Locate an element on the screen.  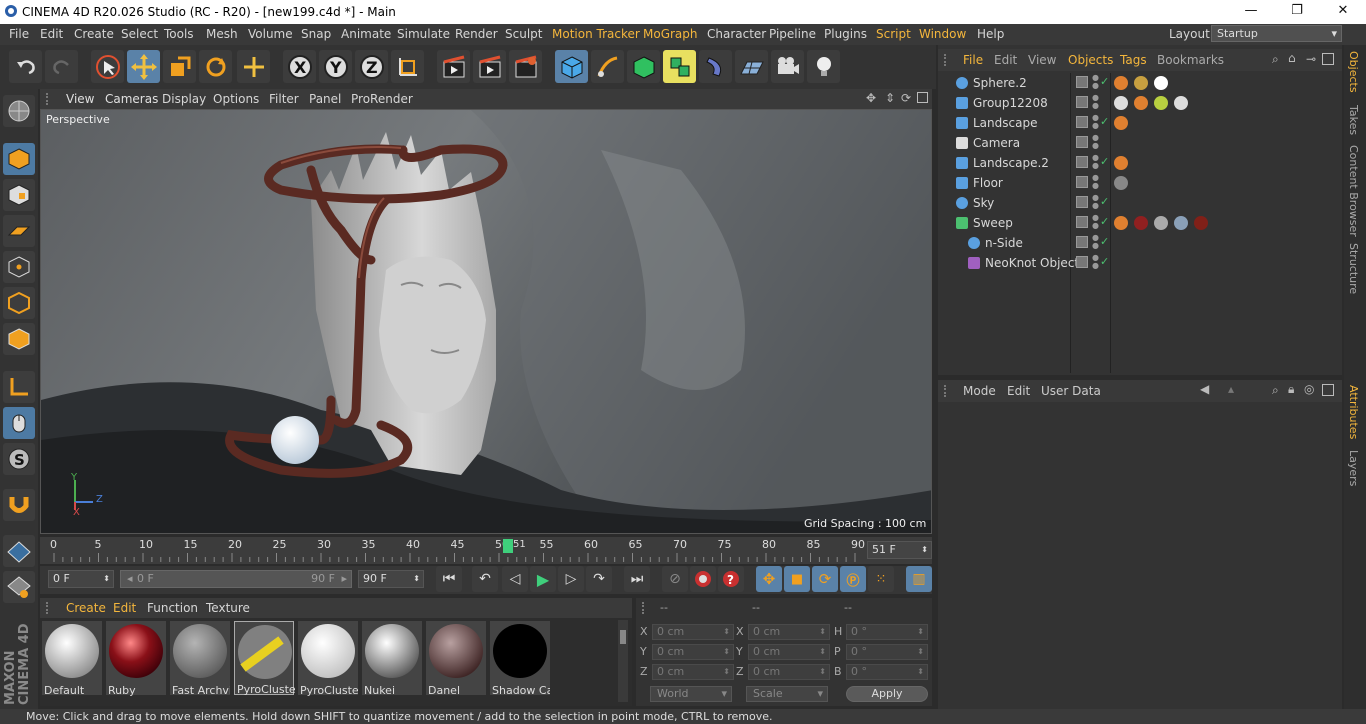
workplane-mode-button is located at coordinates (19, 231).